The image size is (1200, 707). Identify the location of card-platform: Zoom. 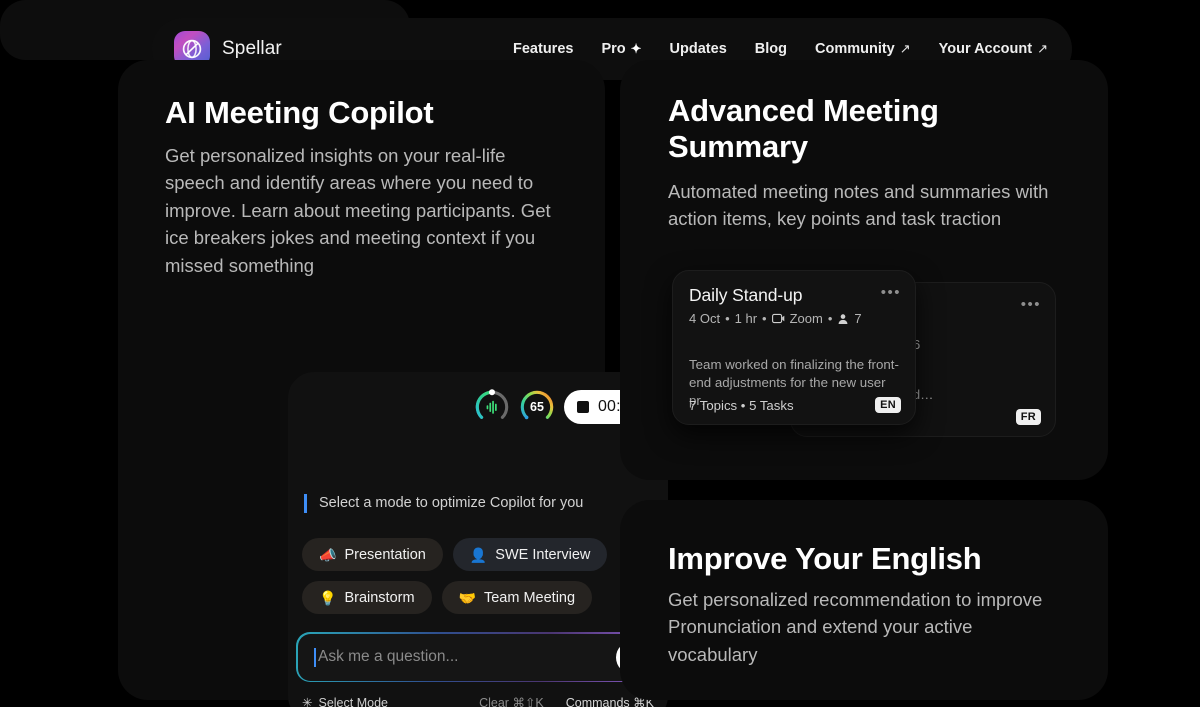
(806, 318).